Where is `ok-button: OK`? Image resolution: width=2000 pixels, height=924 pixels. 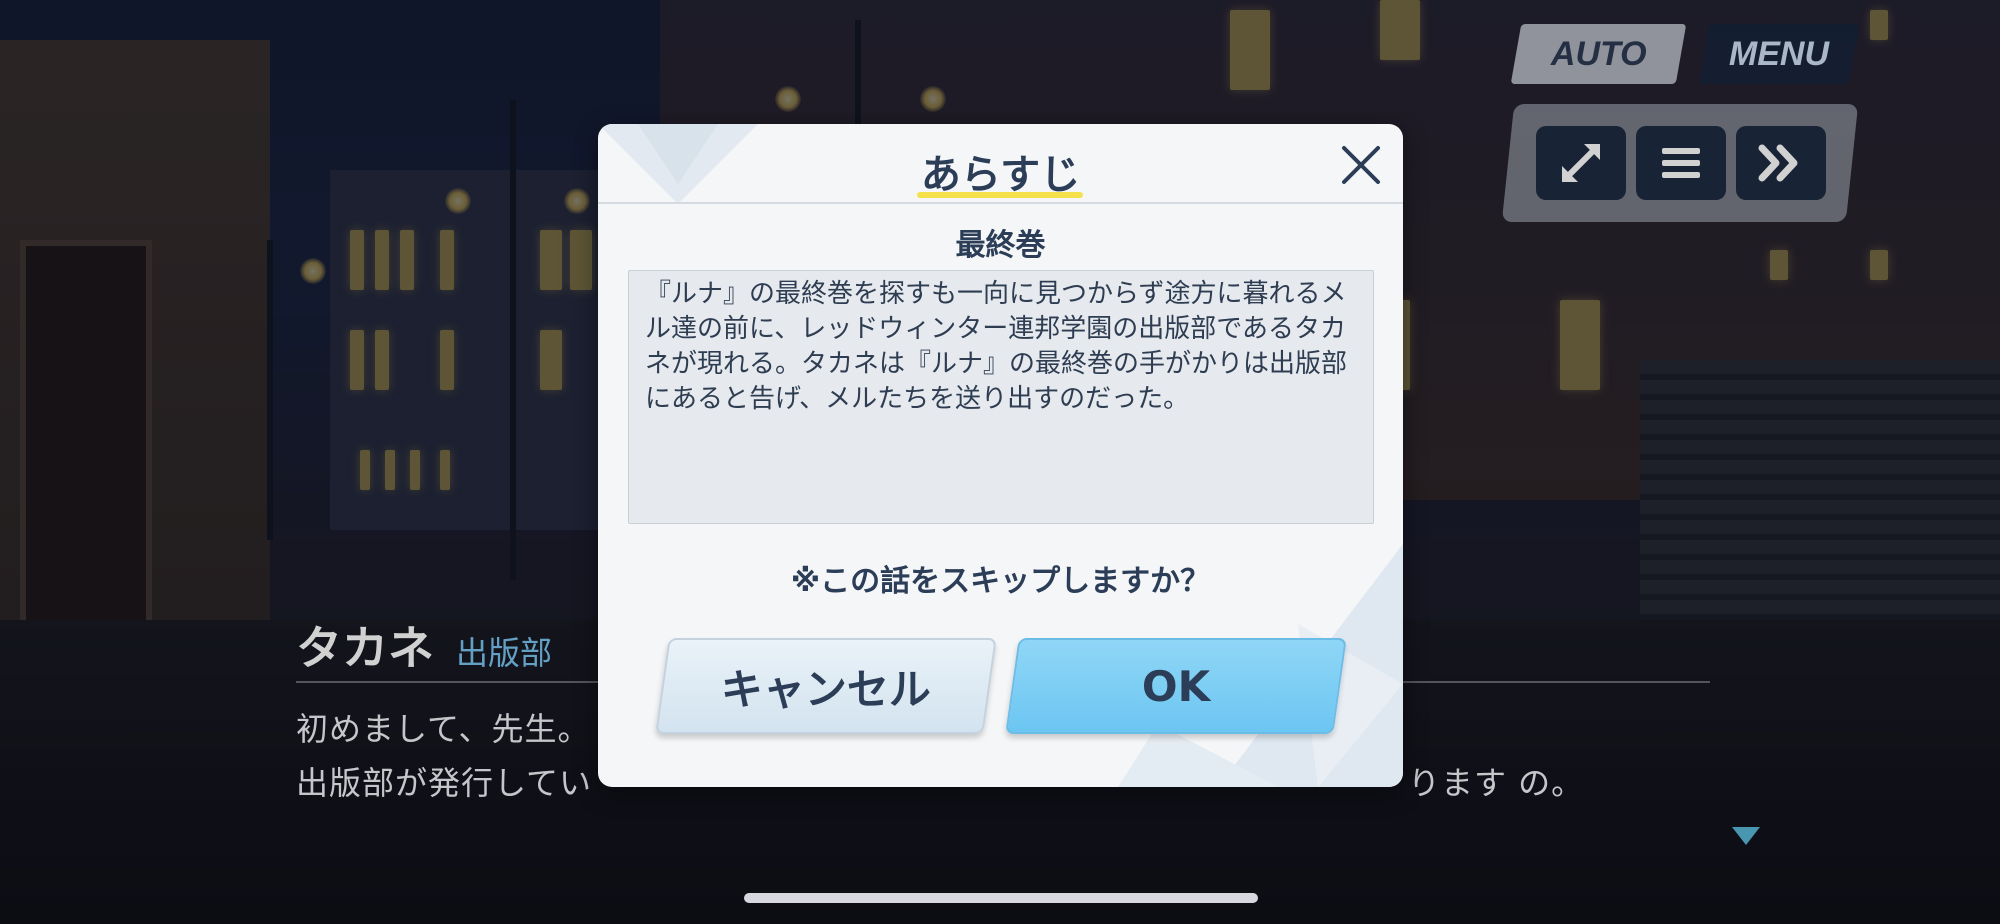 ok-button: OK is located at coordinates (1176, 686).